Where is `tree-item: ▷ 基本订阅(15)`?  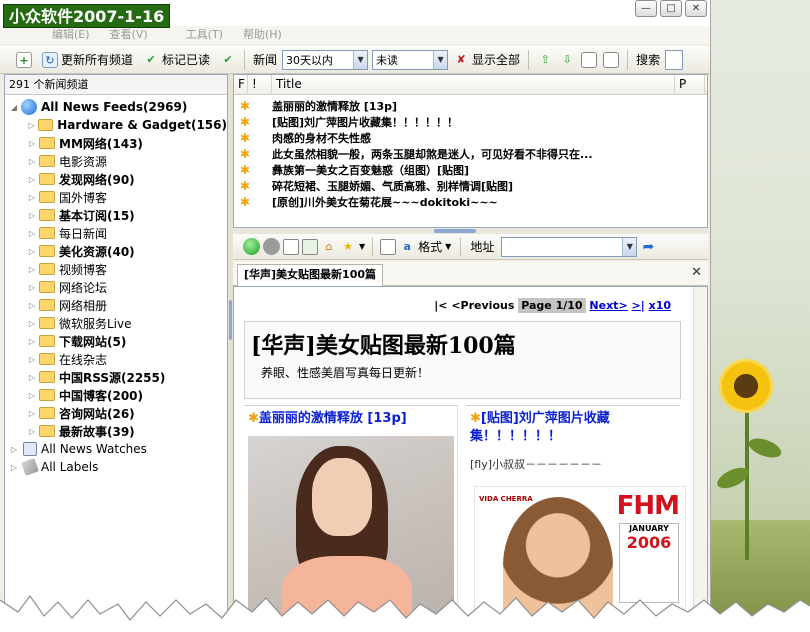
tree-item: ▷ 基本订阅(15) is located at coordinates (116, 215).